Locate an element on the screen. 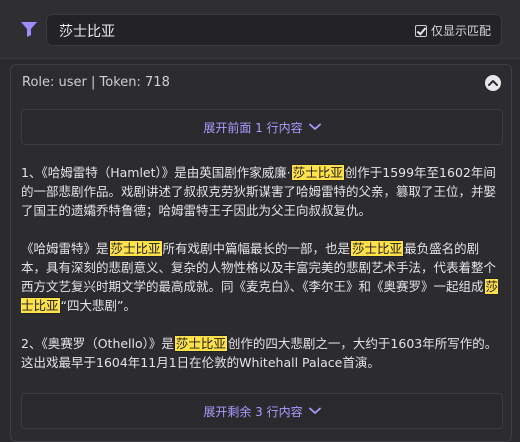  only-match-toggle: 仅显示匹配 is located at coordinates (452, 30).